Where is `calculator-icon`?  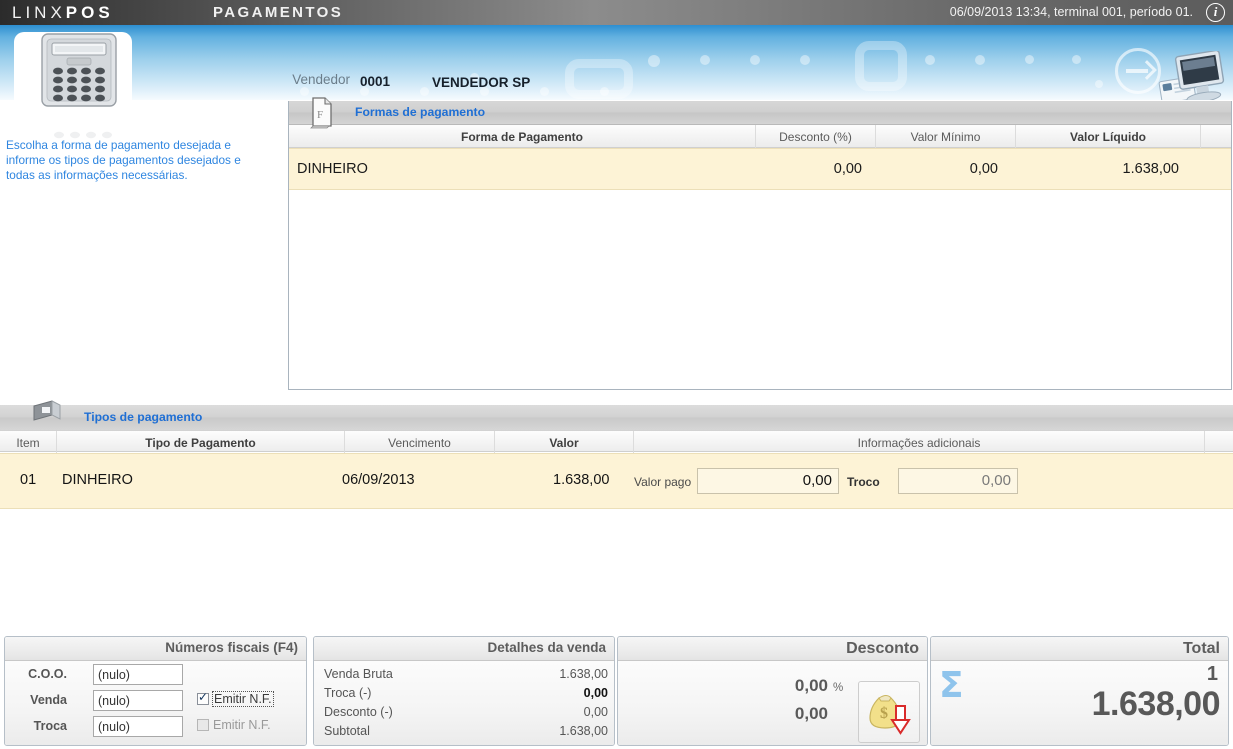 calculator-icon is located at coordinates (79, 72).